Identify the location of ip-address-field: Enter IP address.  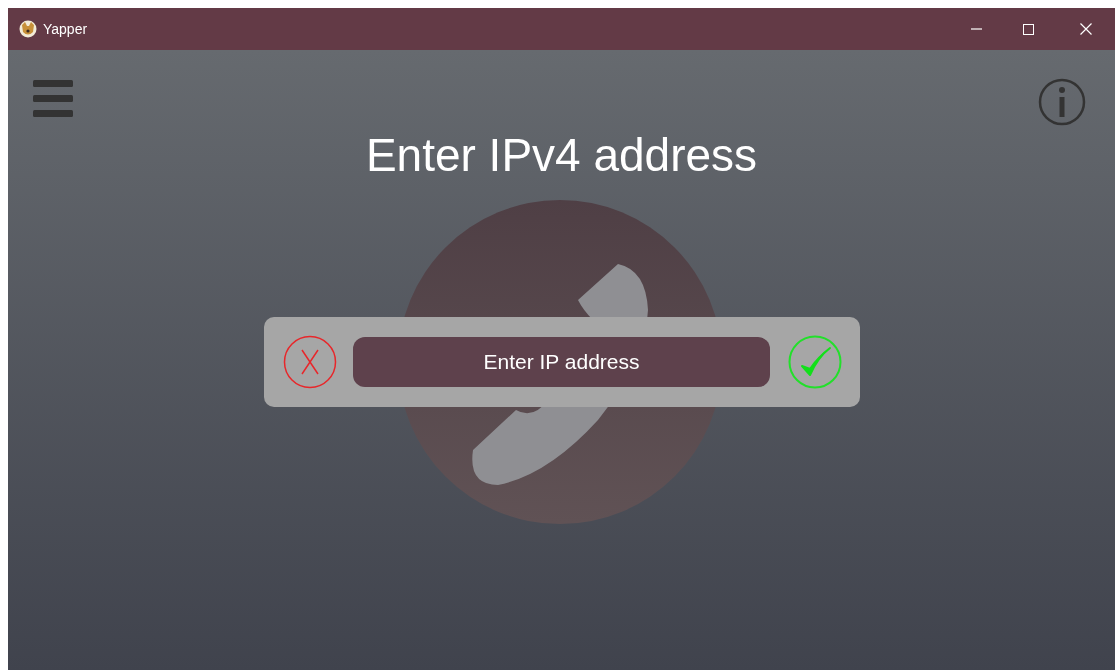
(561, 362).